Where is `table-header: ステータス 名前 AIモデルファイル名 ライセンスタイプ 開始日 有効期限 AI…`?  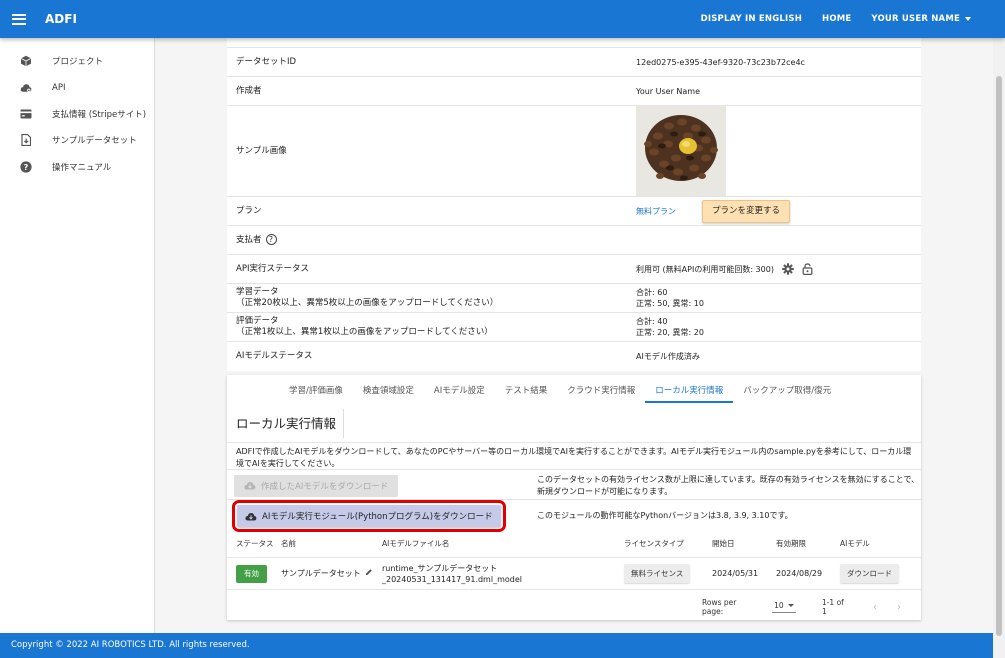
table-header: ステータス 名前 AIモデルファイル名 ライセンスタイプ 開始日 有効期限 AI… is located at coordinates (574, 544).